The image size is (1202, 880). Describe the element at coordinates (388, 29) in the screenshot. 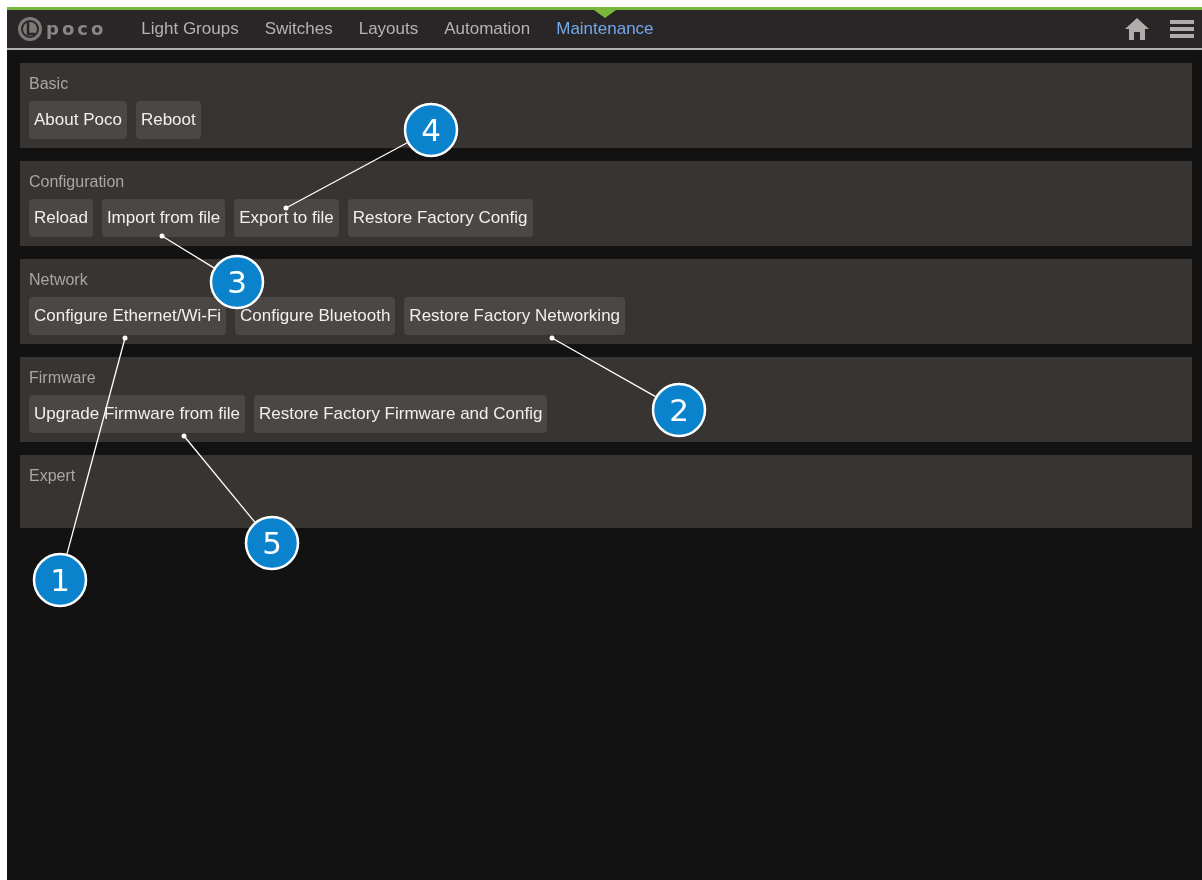

I see `nav-tab: Layouts` at that location.